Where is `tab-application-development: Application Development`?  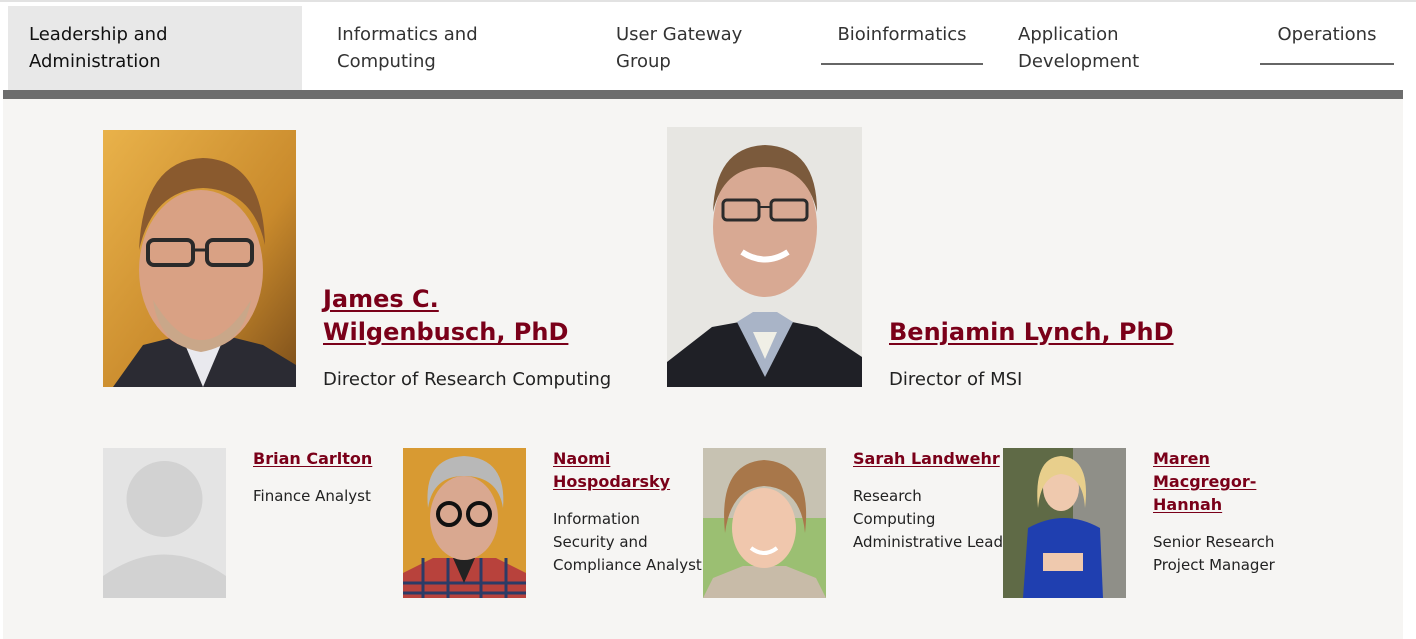
tab-application-development: Application Development is located at coordinates (1098, 48).